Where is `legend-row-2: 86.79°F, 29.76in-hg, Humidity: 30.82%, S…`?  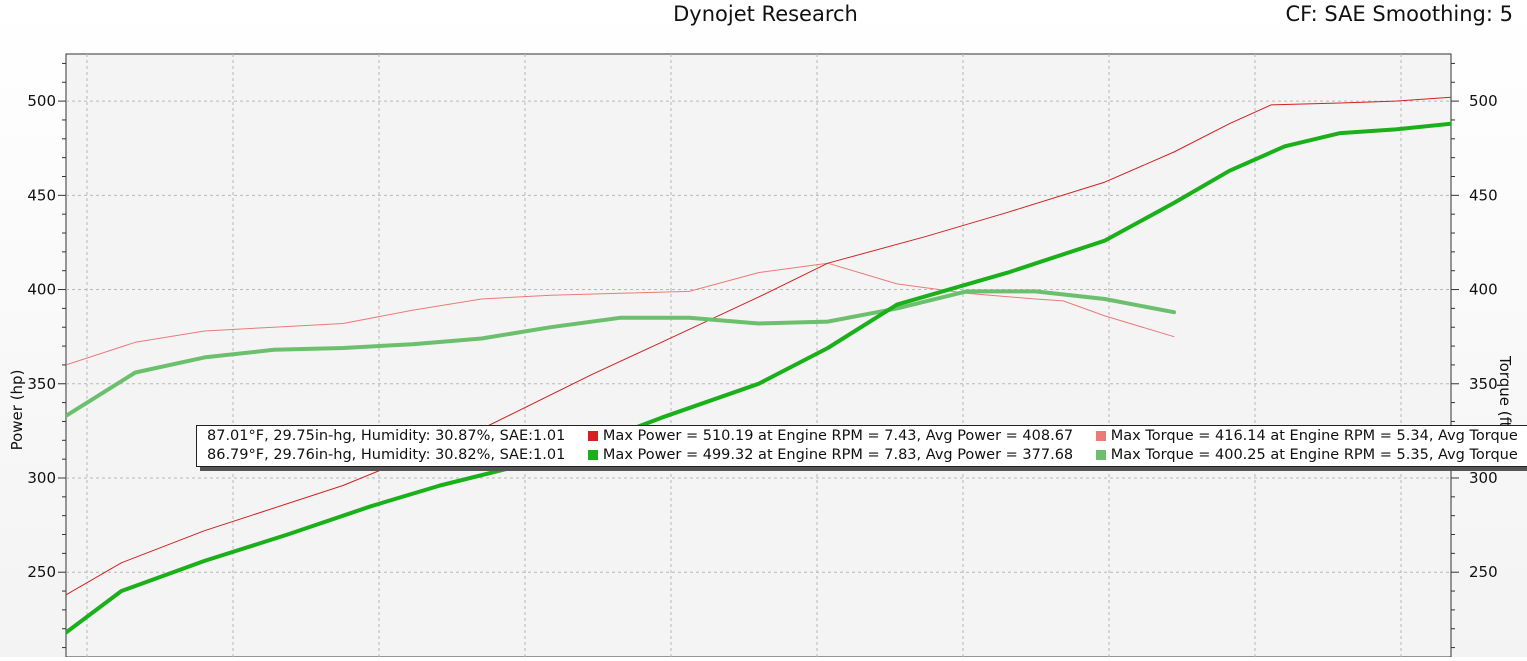 legend-row-2: 86.79°F, 29.76in-hg, Humidity: 30.82%, S… is located at coordinates (862, 455).